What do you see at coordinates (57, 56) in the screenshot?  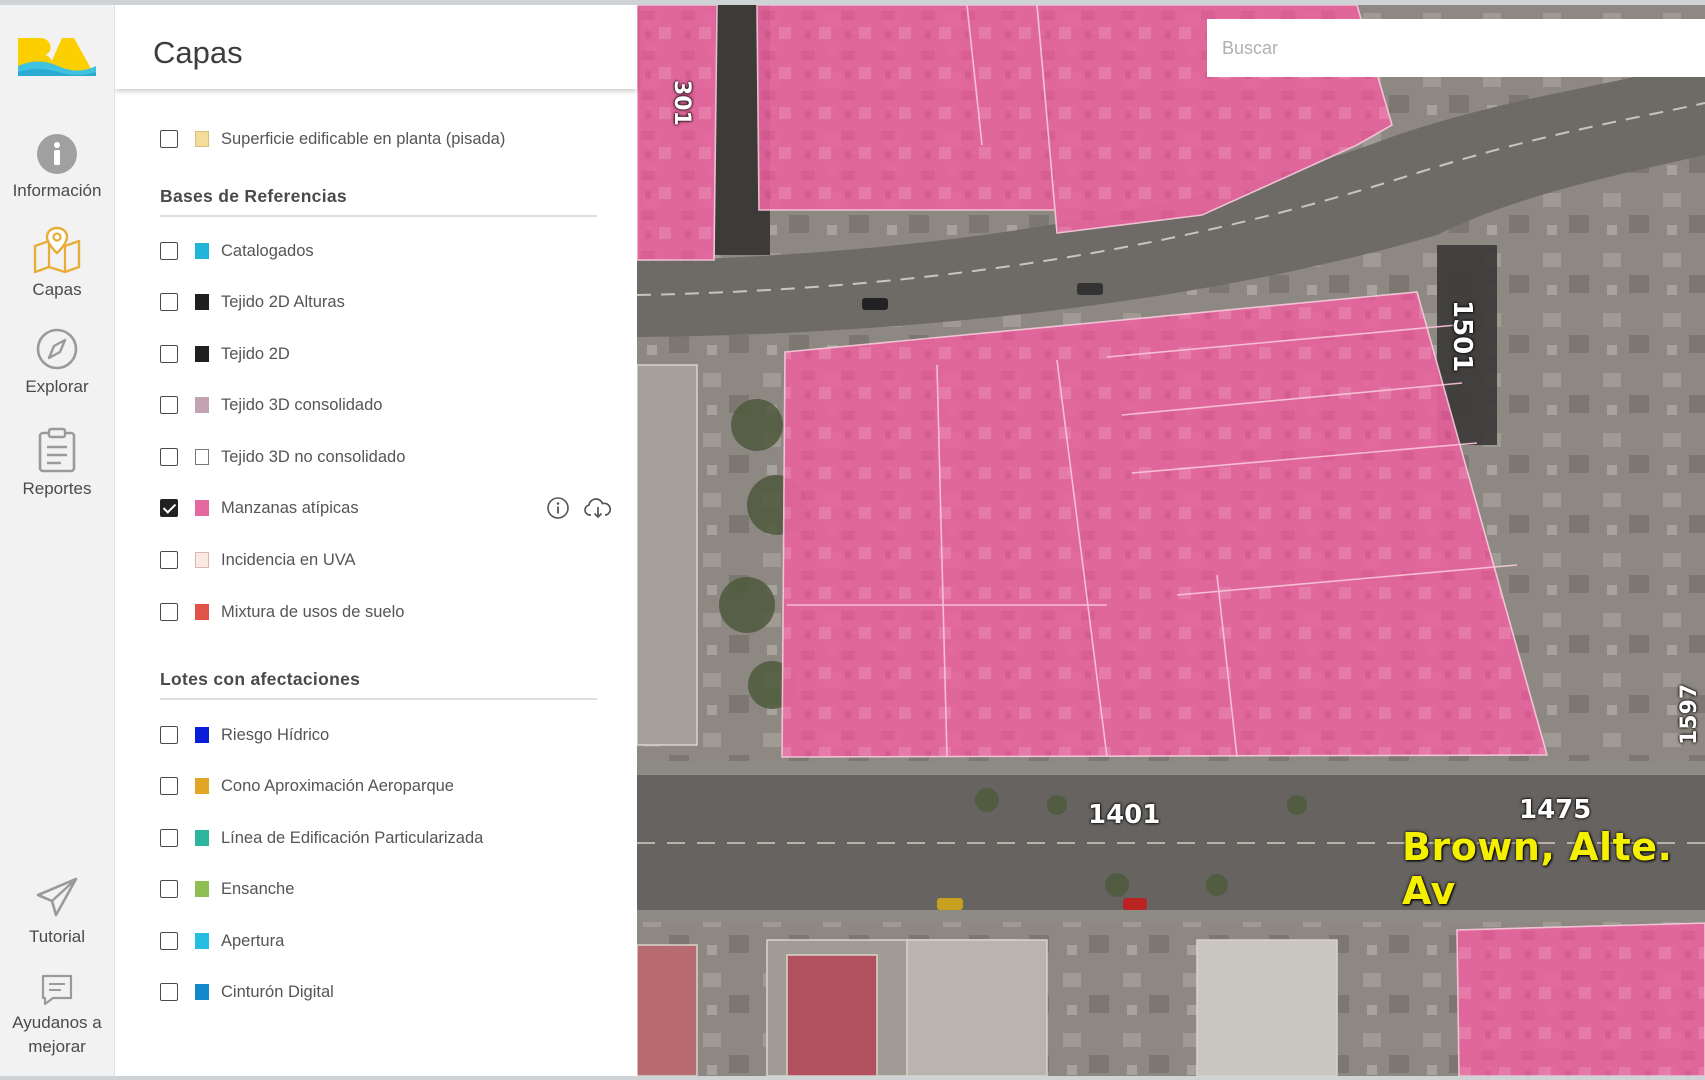 I see `ba-logo` at bounding box center [57, 56].